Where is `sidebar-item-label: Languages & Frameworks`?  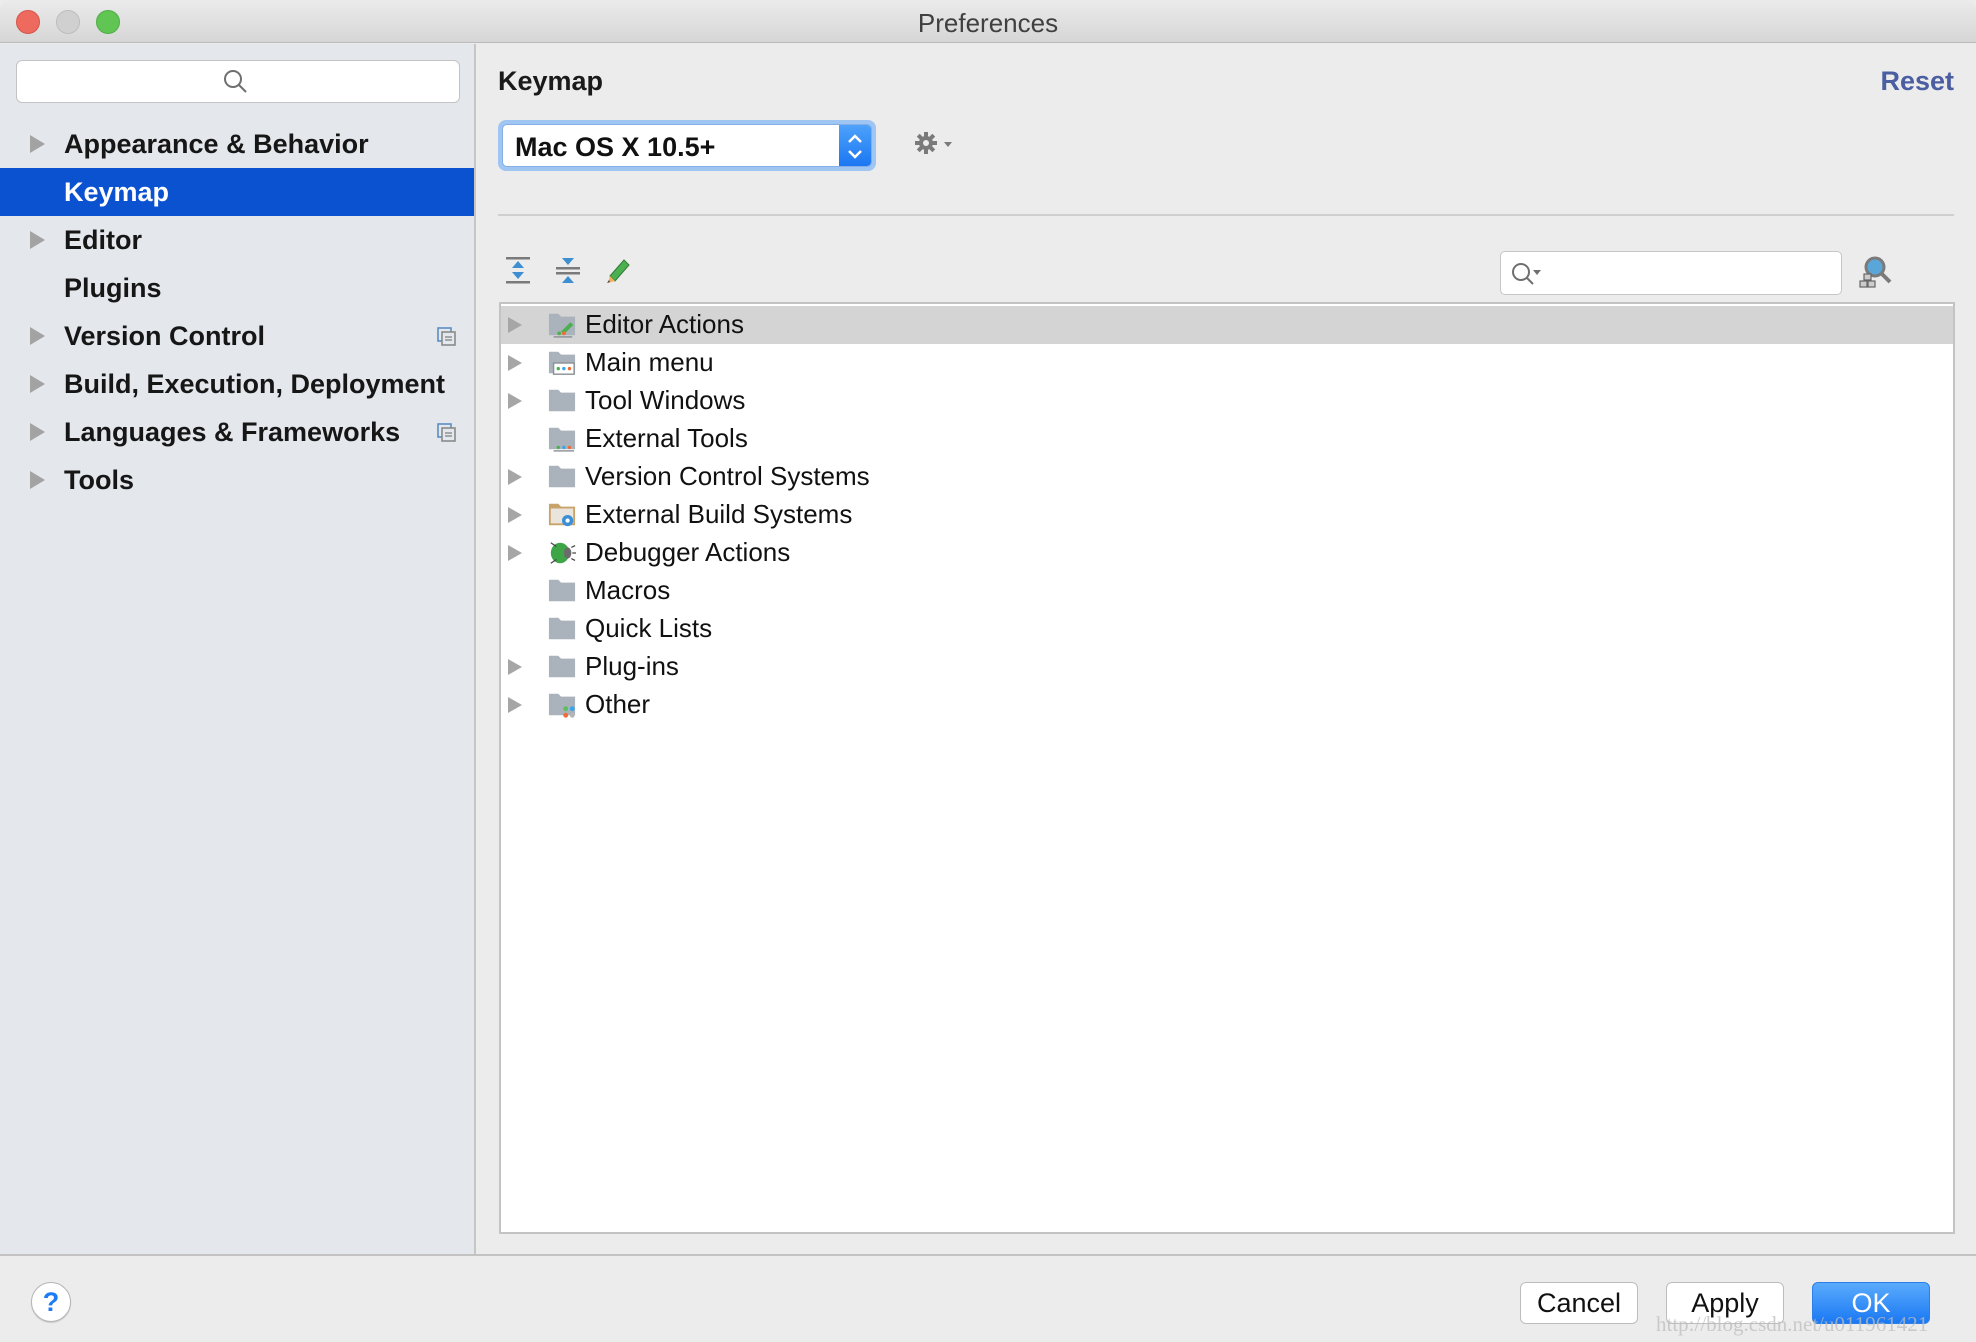 sidebar-item-label: Languages & Frameworks is located at coordinates (232, 431).